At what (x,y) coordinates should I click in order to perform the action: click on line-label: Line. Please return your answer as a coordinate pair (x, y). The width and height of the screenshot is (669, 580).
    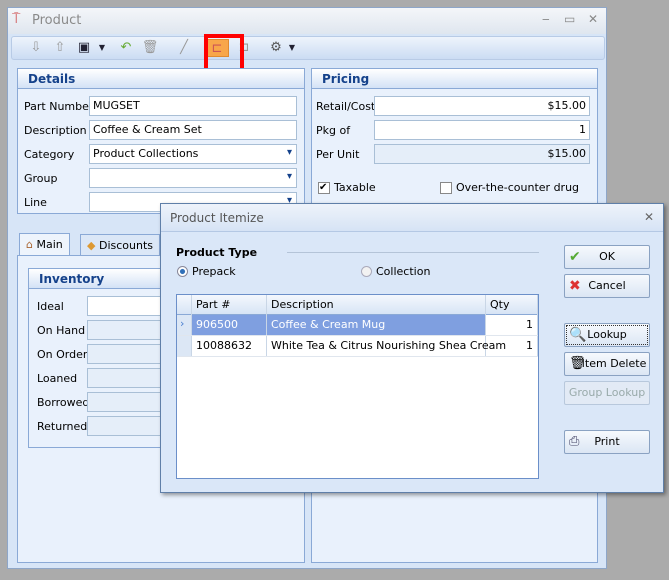
    Looking at the image, I should click on (35, 202).